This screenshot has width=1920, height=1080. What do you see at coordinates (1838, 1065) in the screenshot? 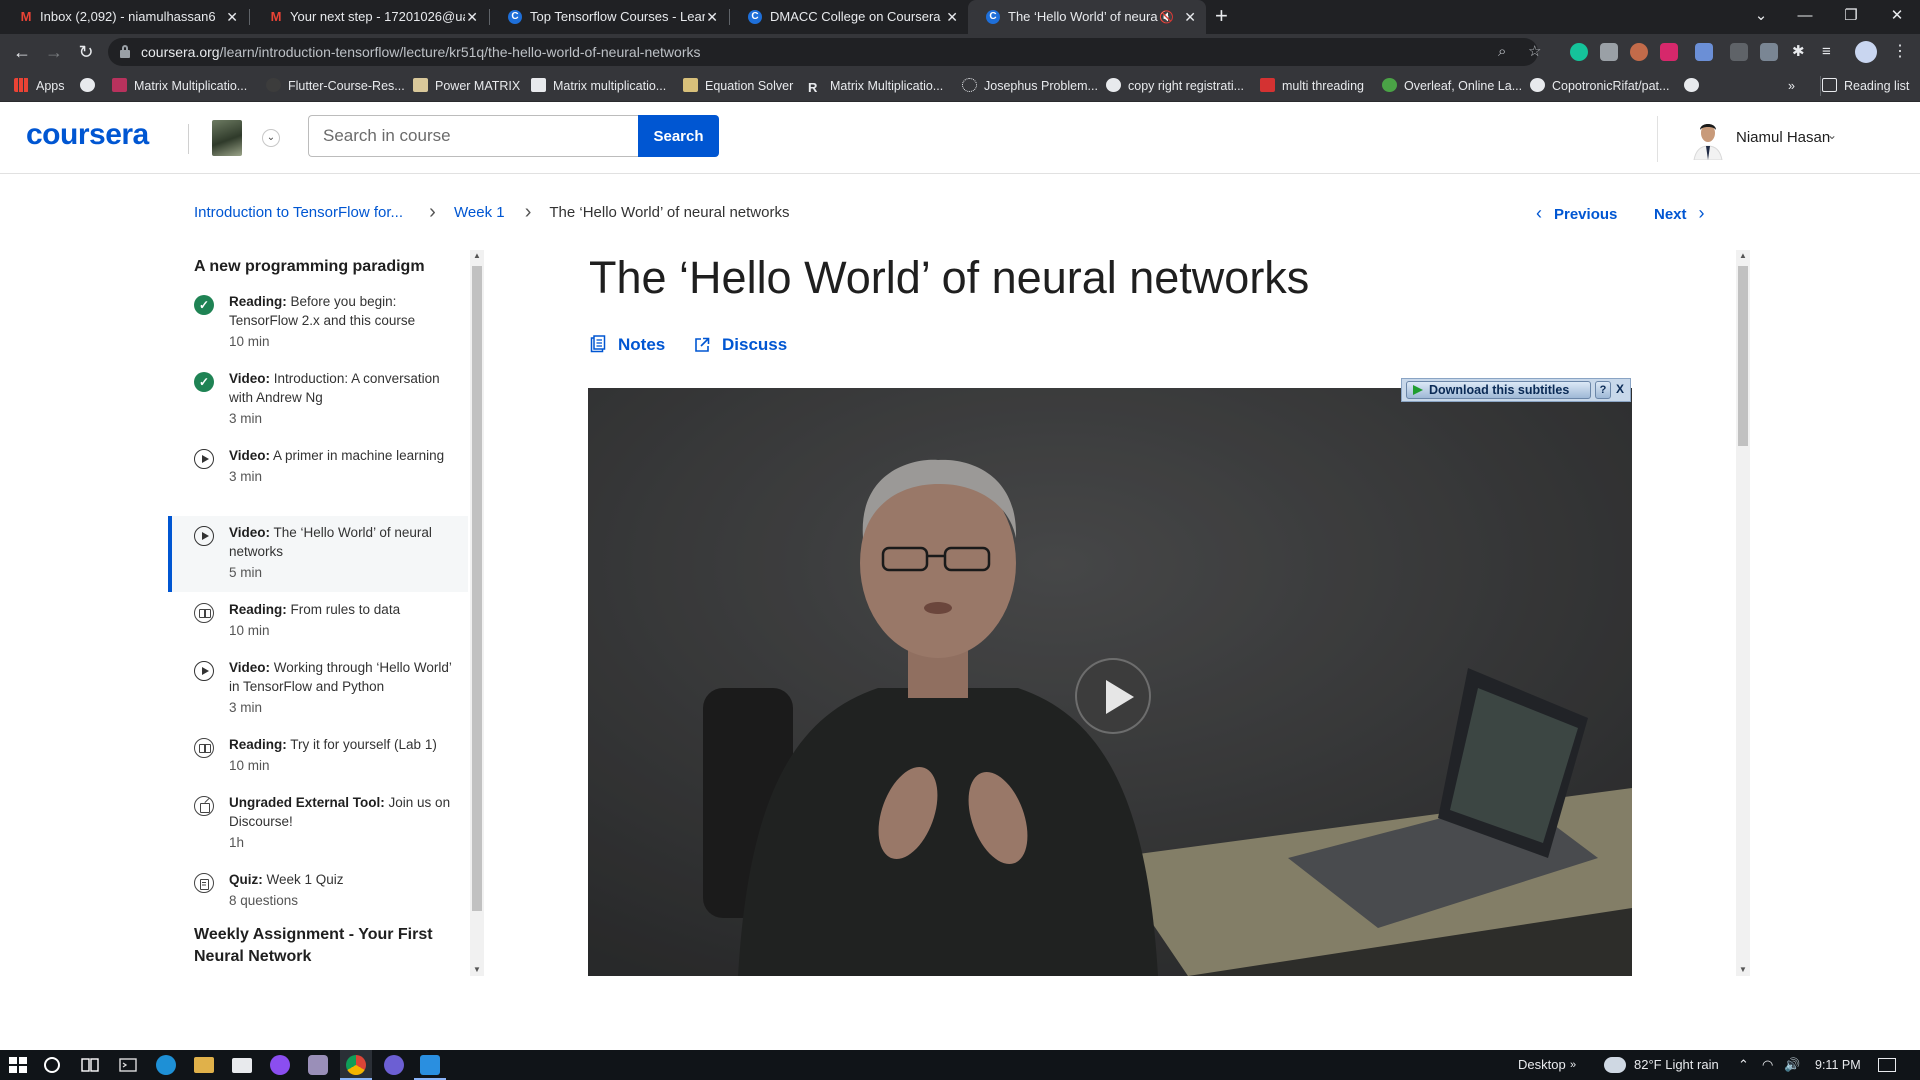
I see `clock: 9:11 PM` at bounding box center [1838, 1065].